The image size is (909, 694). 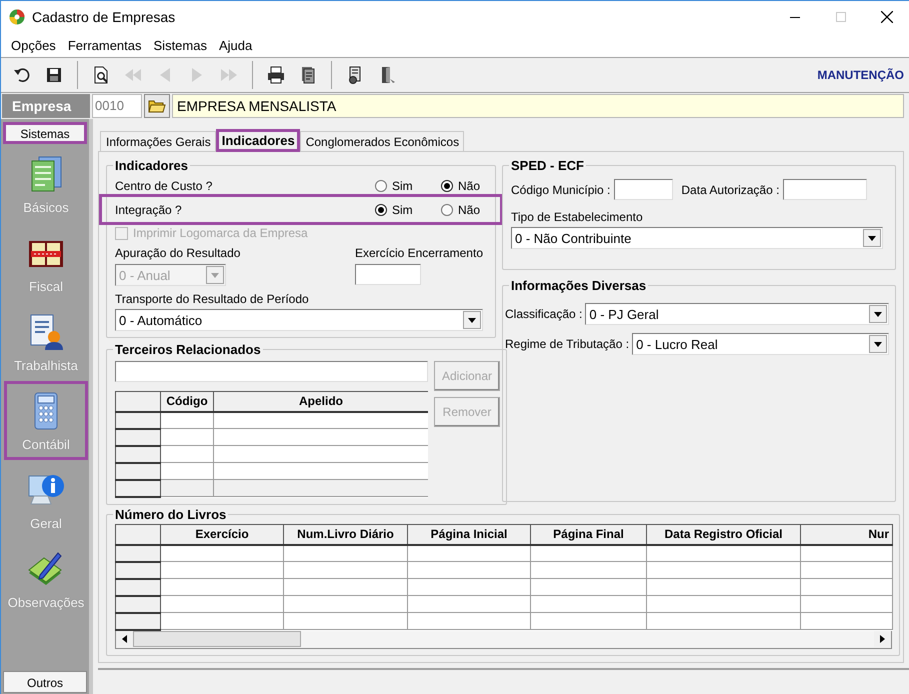 What do you see at coordinates (382, 141) in the screenshot?
I see `tab: Conglomerados Econômicos` at bounding box center [382, 141].